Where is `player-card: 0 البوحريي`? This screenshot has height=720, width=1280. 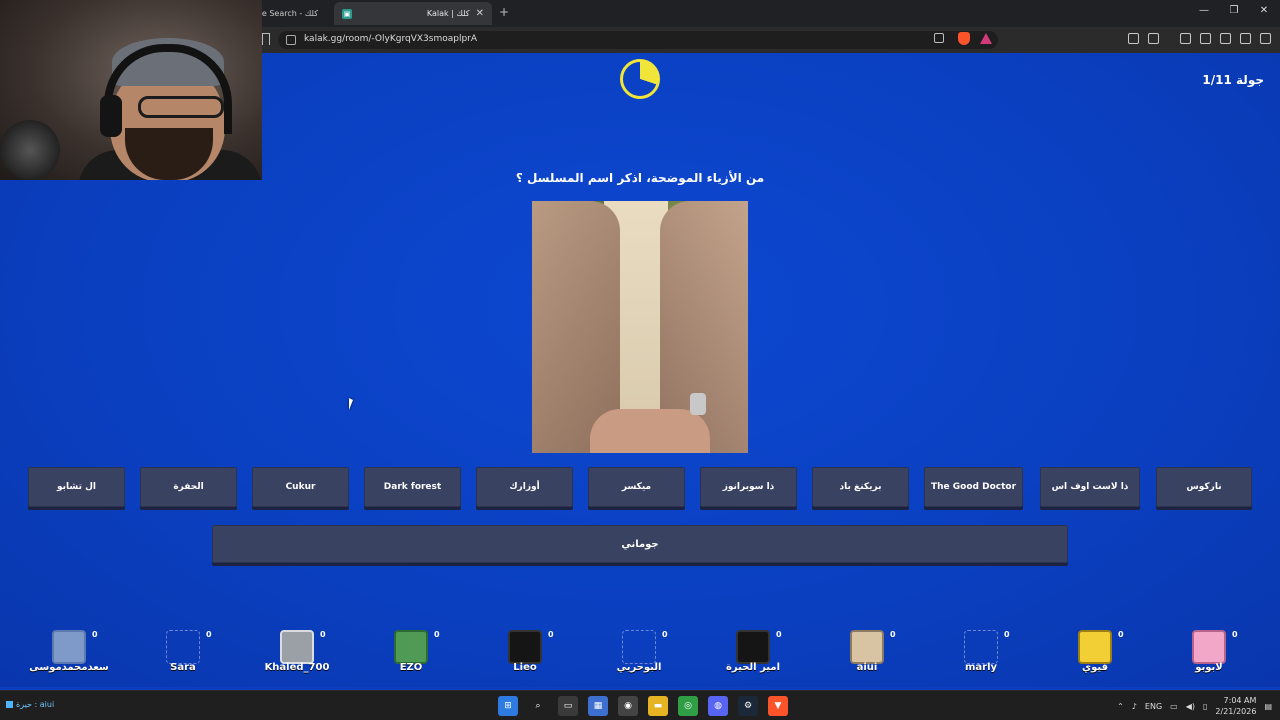
player-card: 0 البوحريي is located at coordinates (639, 653).